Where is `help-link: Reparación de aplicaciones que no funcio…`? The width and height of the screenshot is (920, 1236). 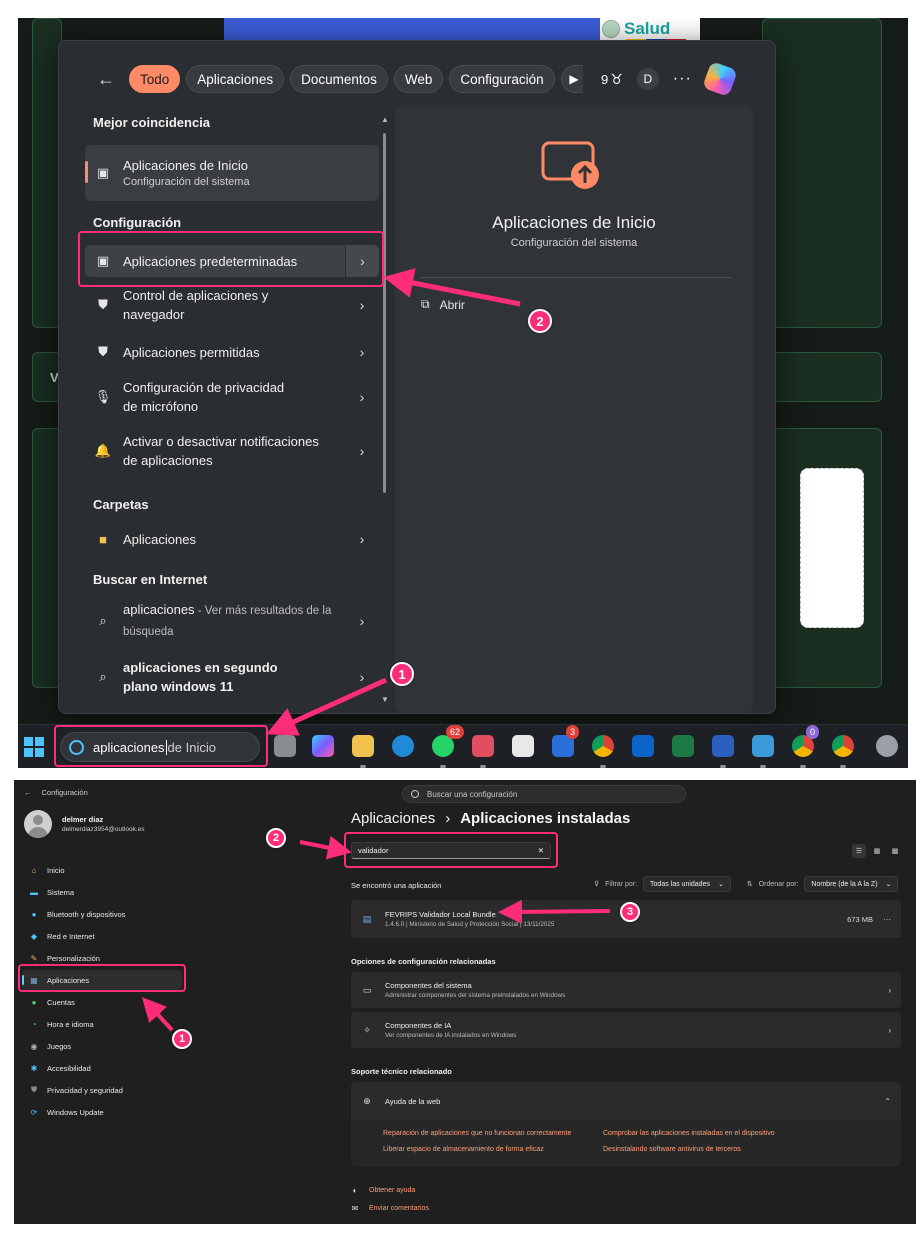
help-link: Reparación de aplicaciones que no funcio… is located at coordinates (477, 1133).